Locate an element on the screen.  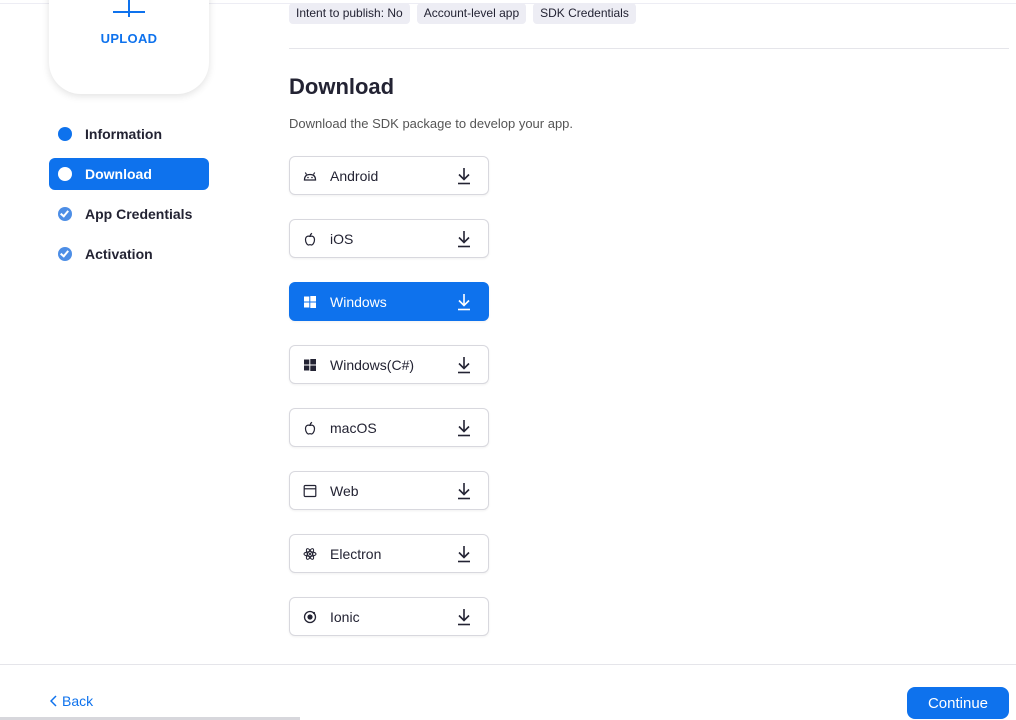
tag-account-level: Account-level app is located at coordinates (471, 13).